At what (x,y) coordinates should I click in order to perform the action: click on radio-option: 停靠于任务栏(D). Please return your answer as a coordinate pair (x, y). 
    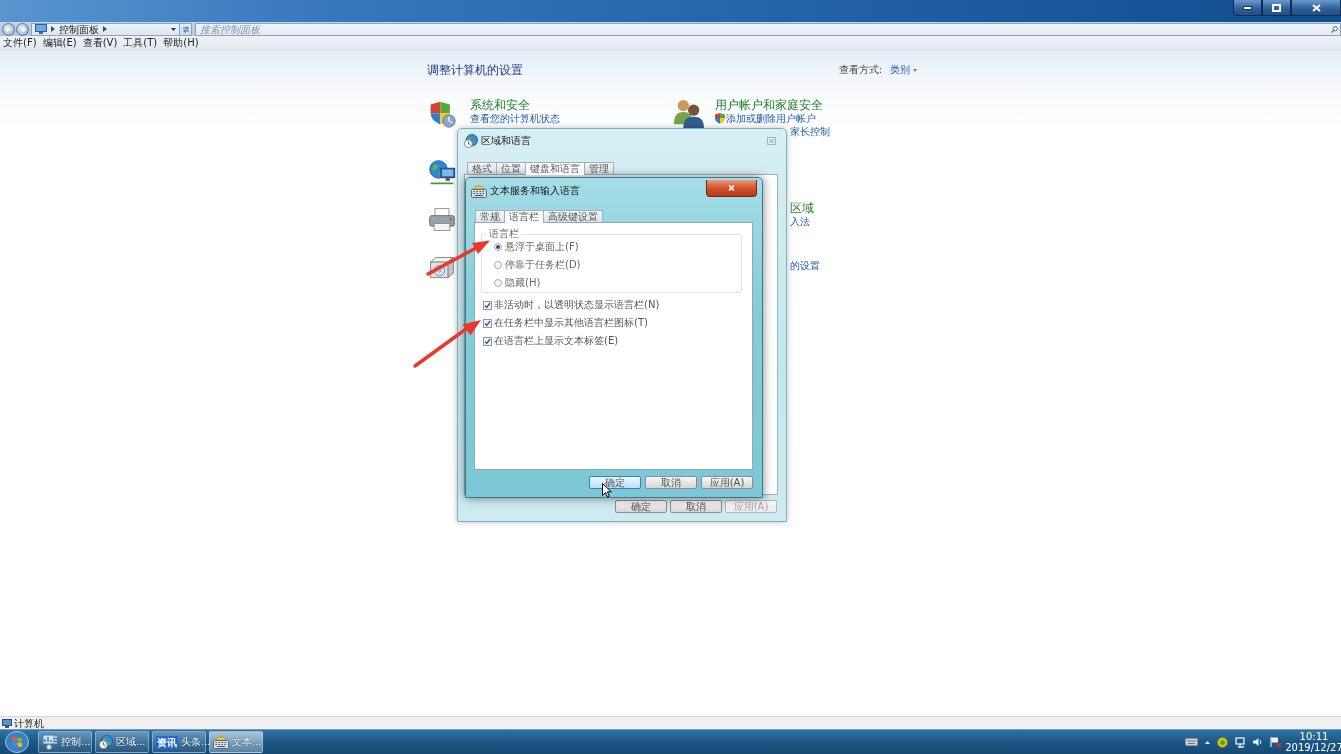
    Looking at the image, I should click on (617, 265).